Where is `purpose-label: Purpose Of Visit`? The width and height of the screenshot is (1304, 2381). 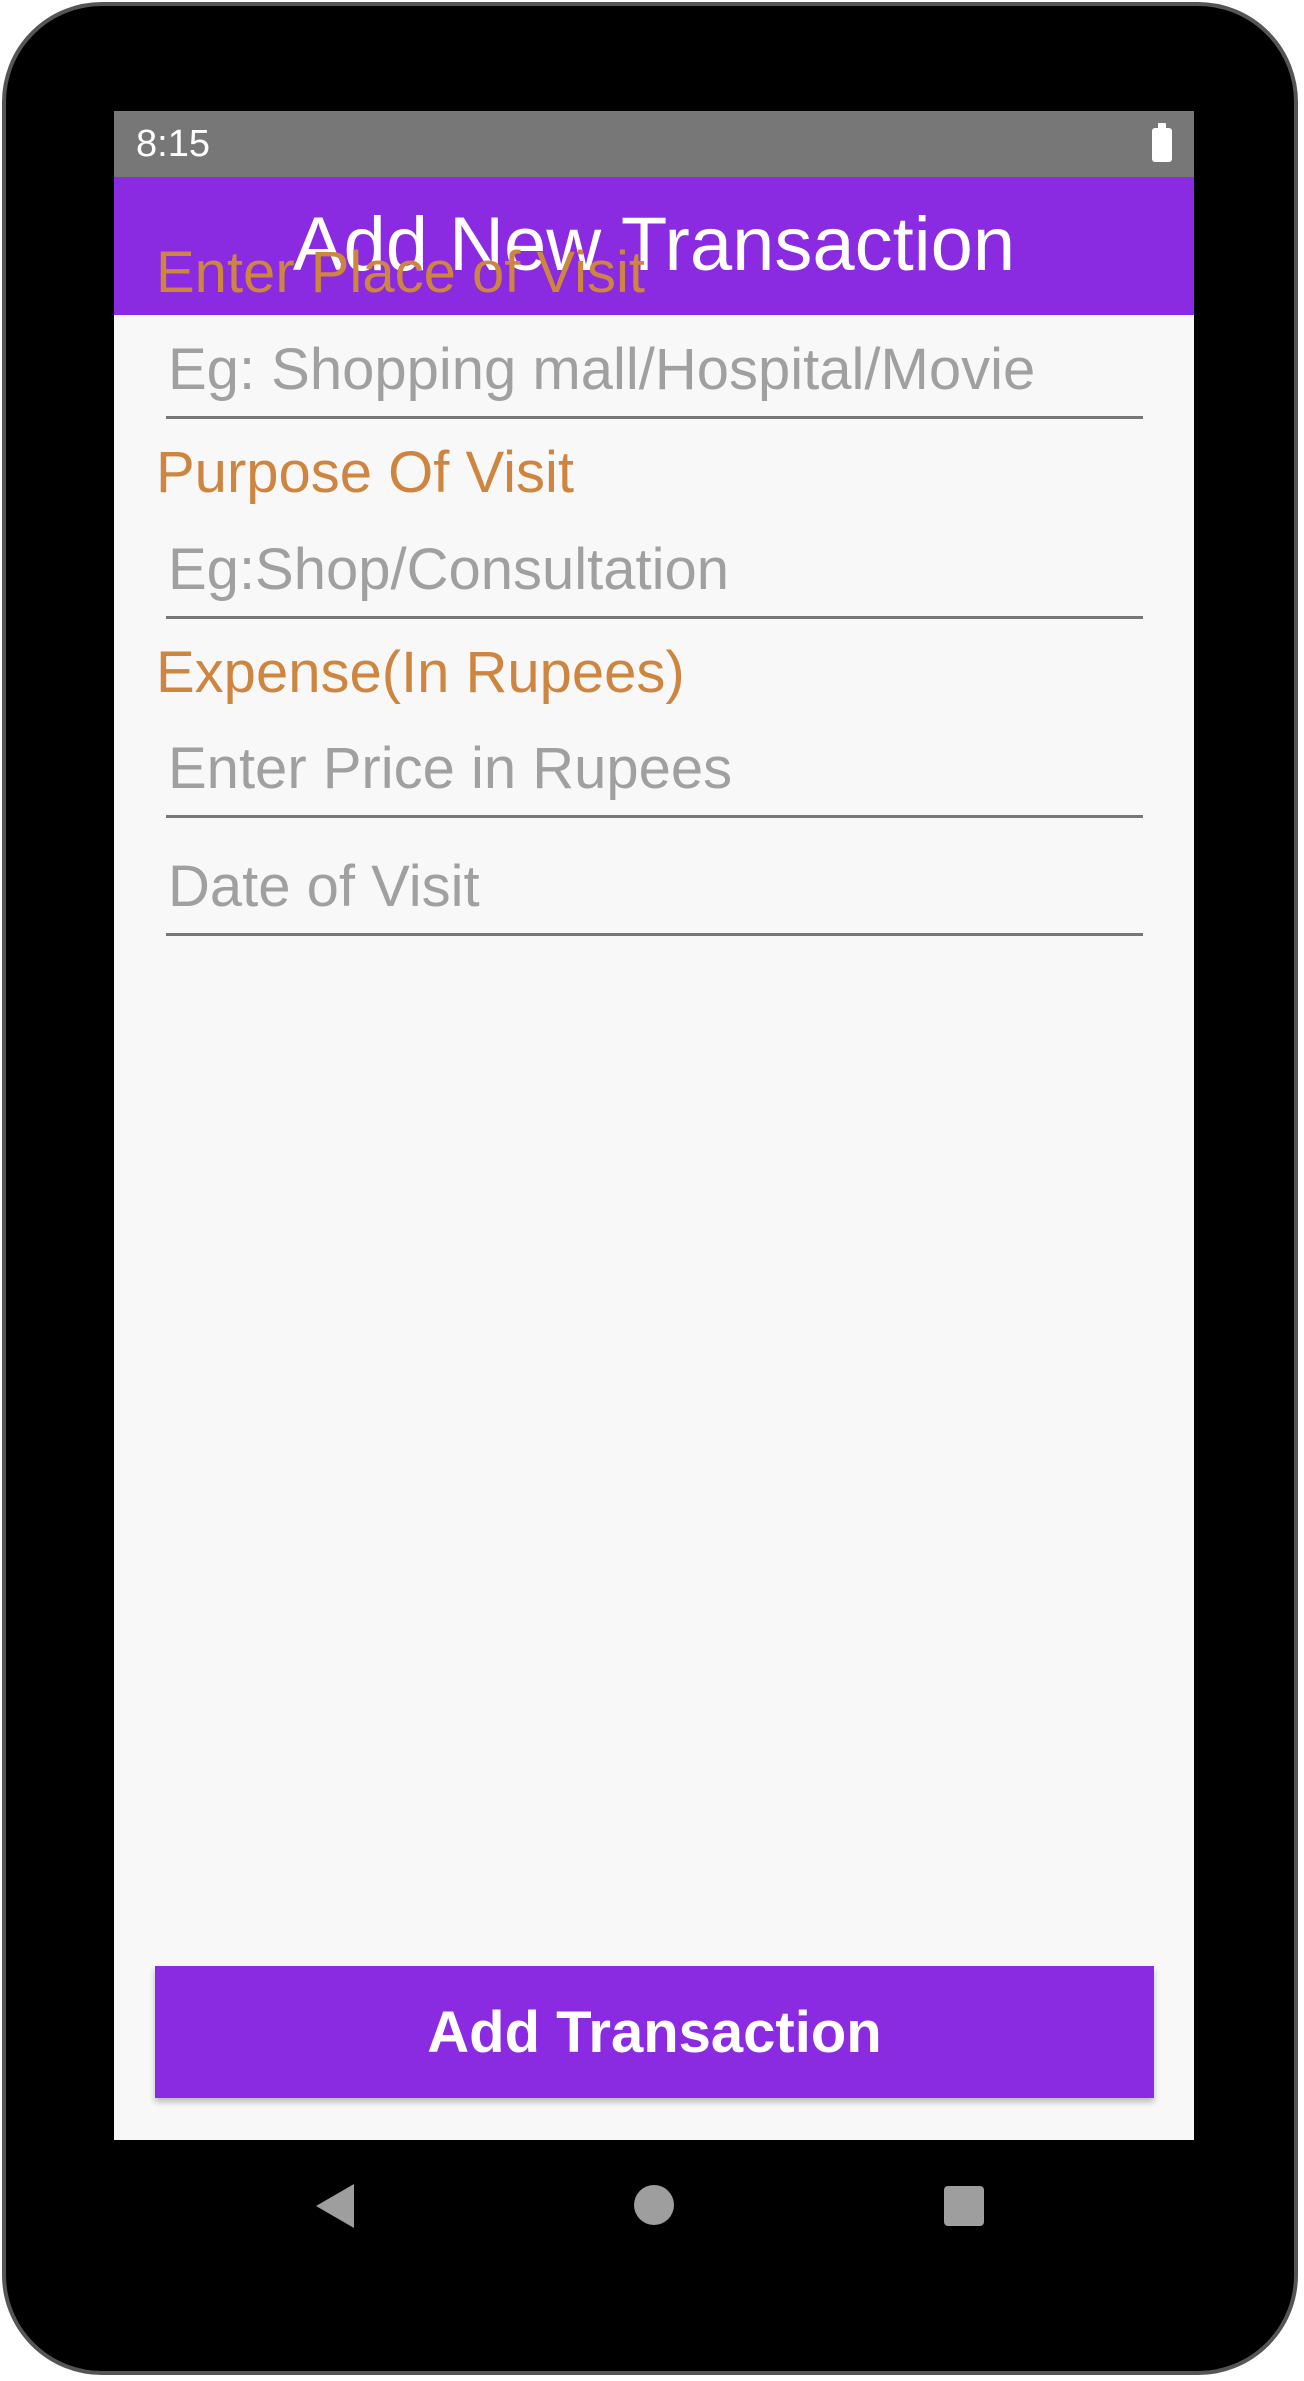 purpose-label: Purpose Of Visit is located at coordinates (365, 472).